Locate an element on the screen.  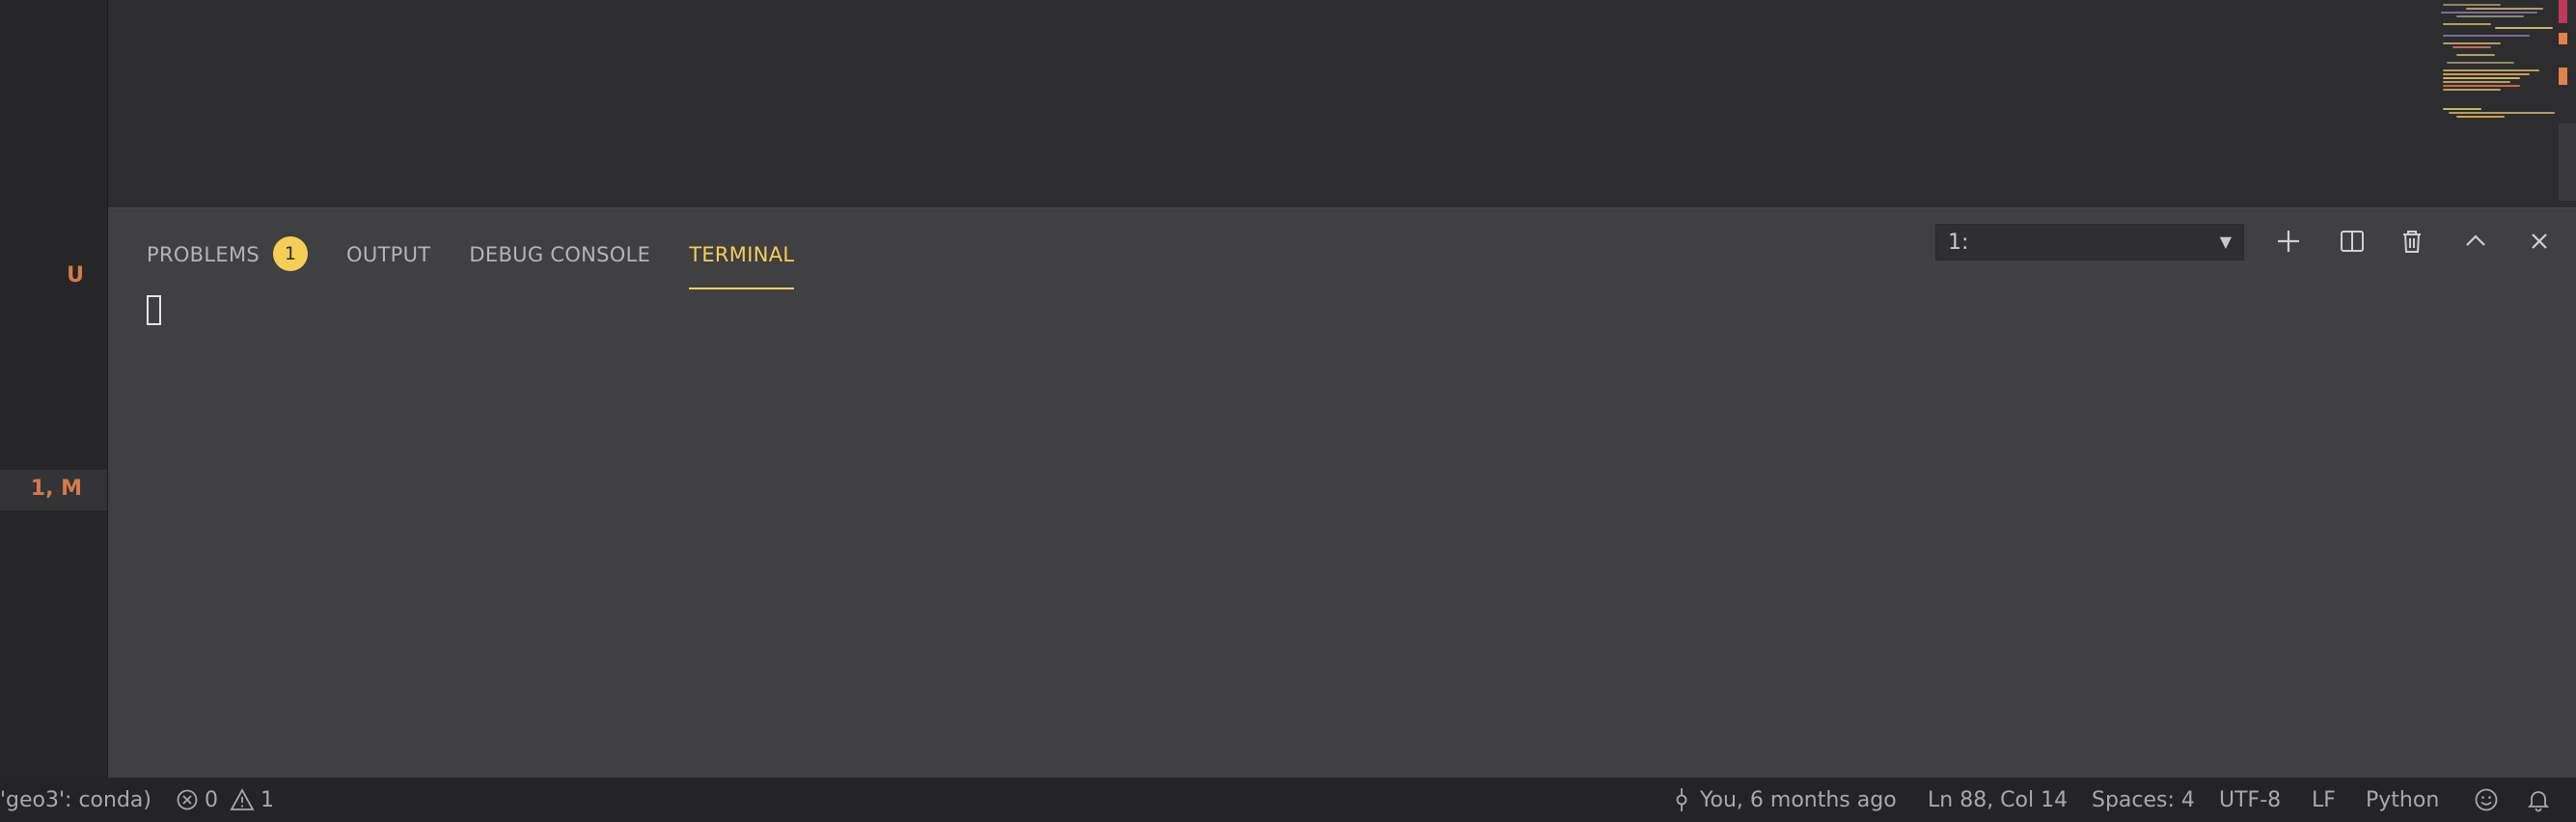
tab-output: OUTPUT is located at coordinates (388, 258).